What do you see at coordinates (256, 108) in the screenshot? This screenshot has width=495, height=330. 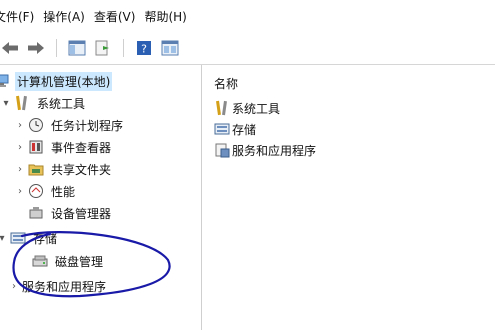 I see `list-item-label: 系统工具` at bounding box center [256, 108].